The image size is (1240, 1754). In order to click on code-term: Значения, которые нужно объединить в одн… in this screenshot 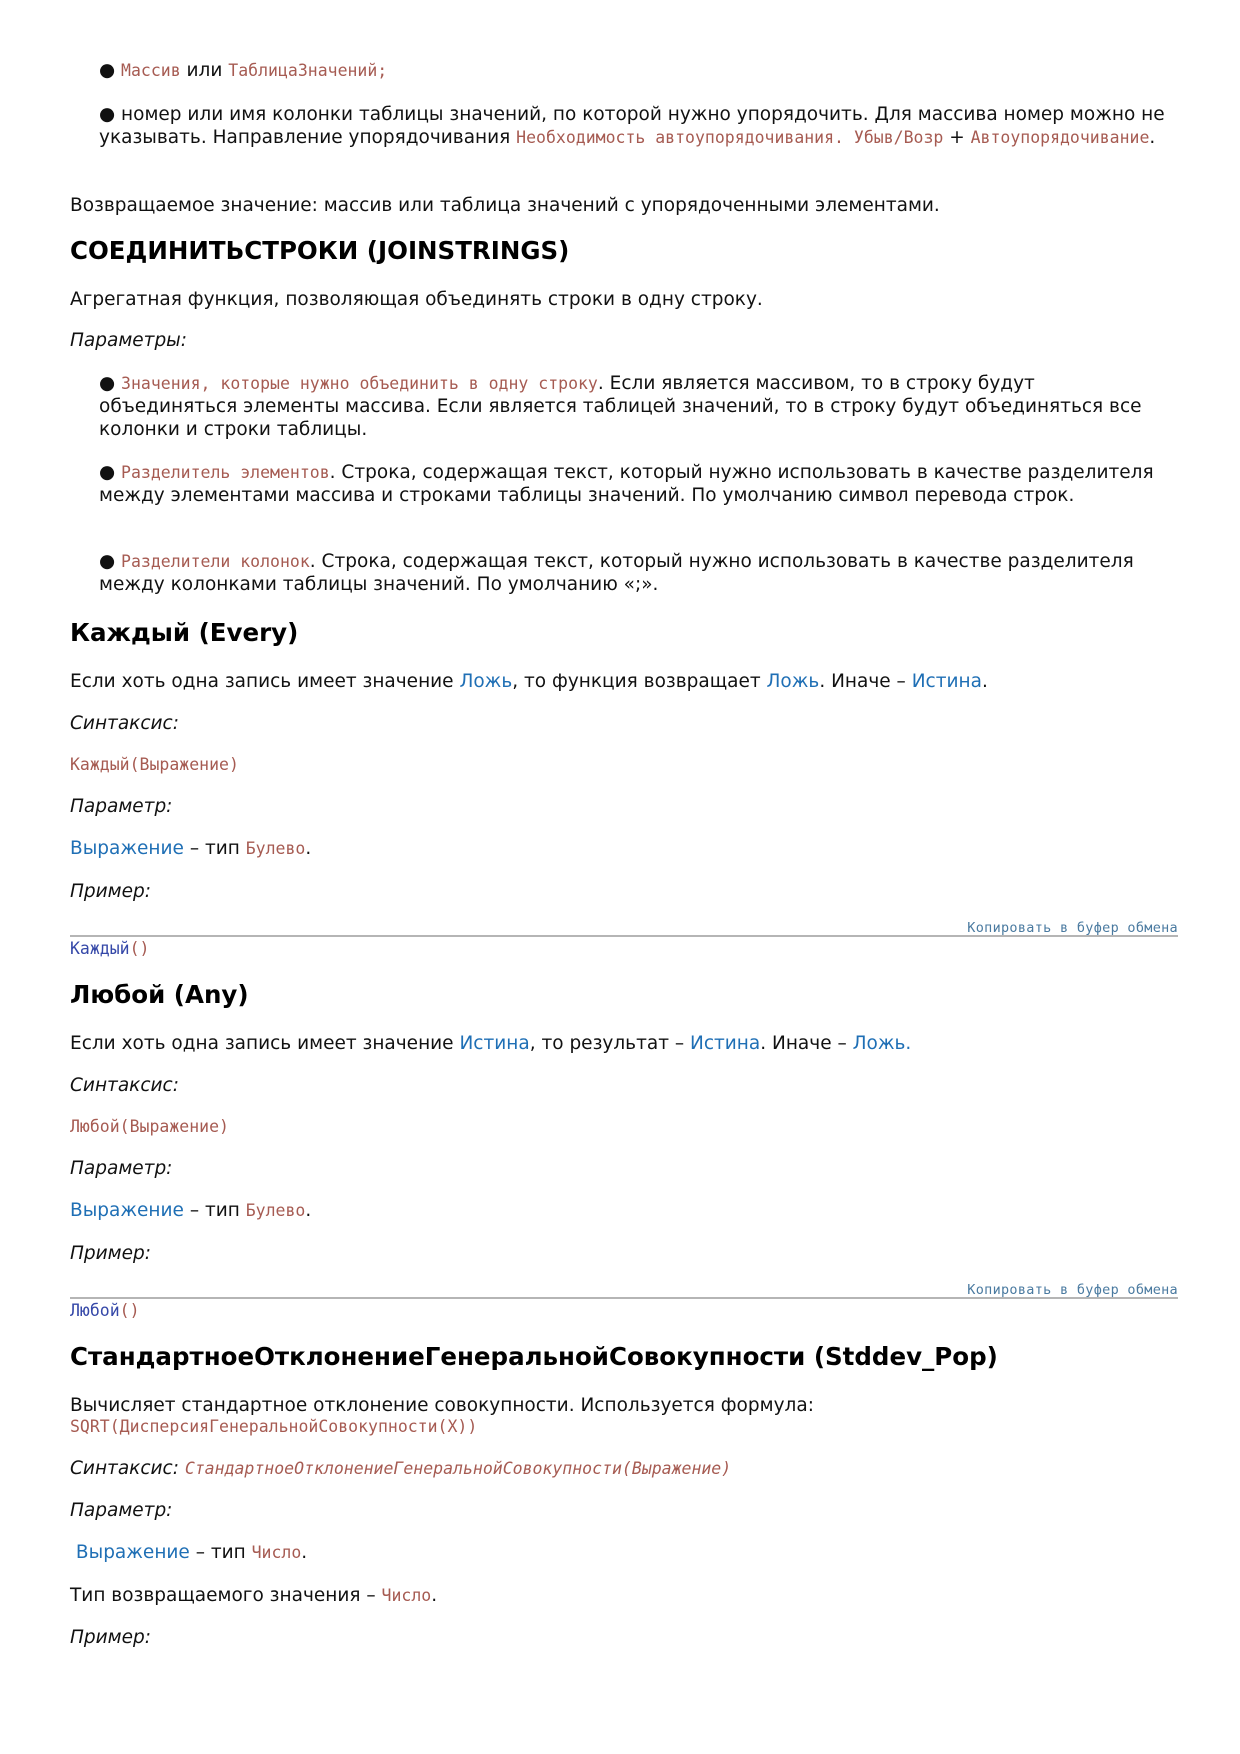, I will do `click(359, 383)`.